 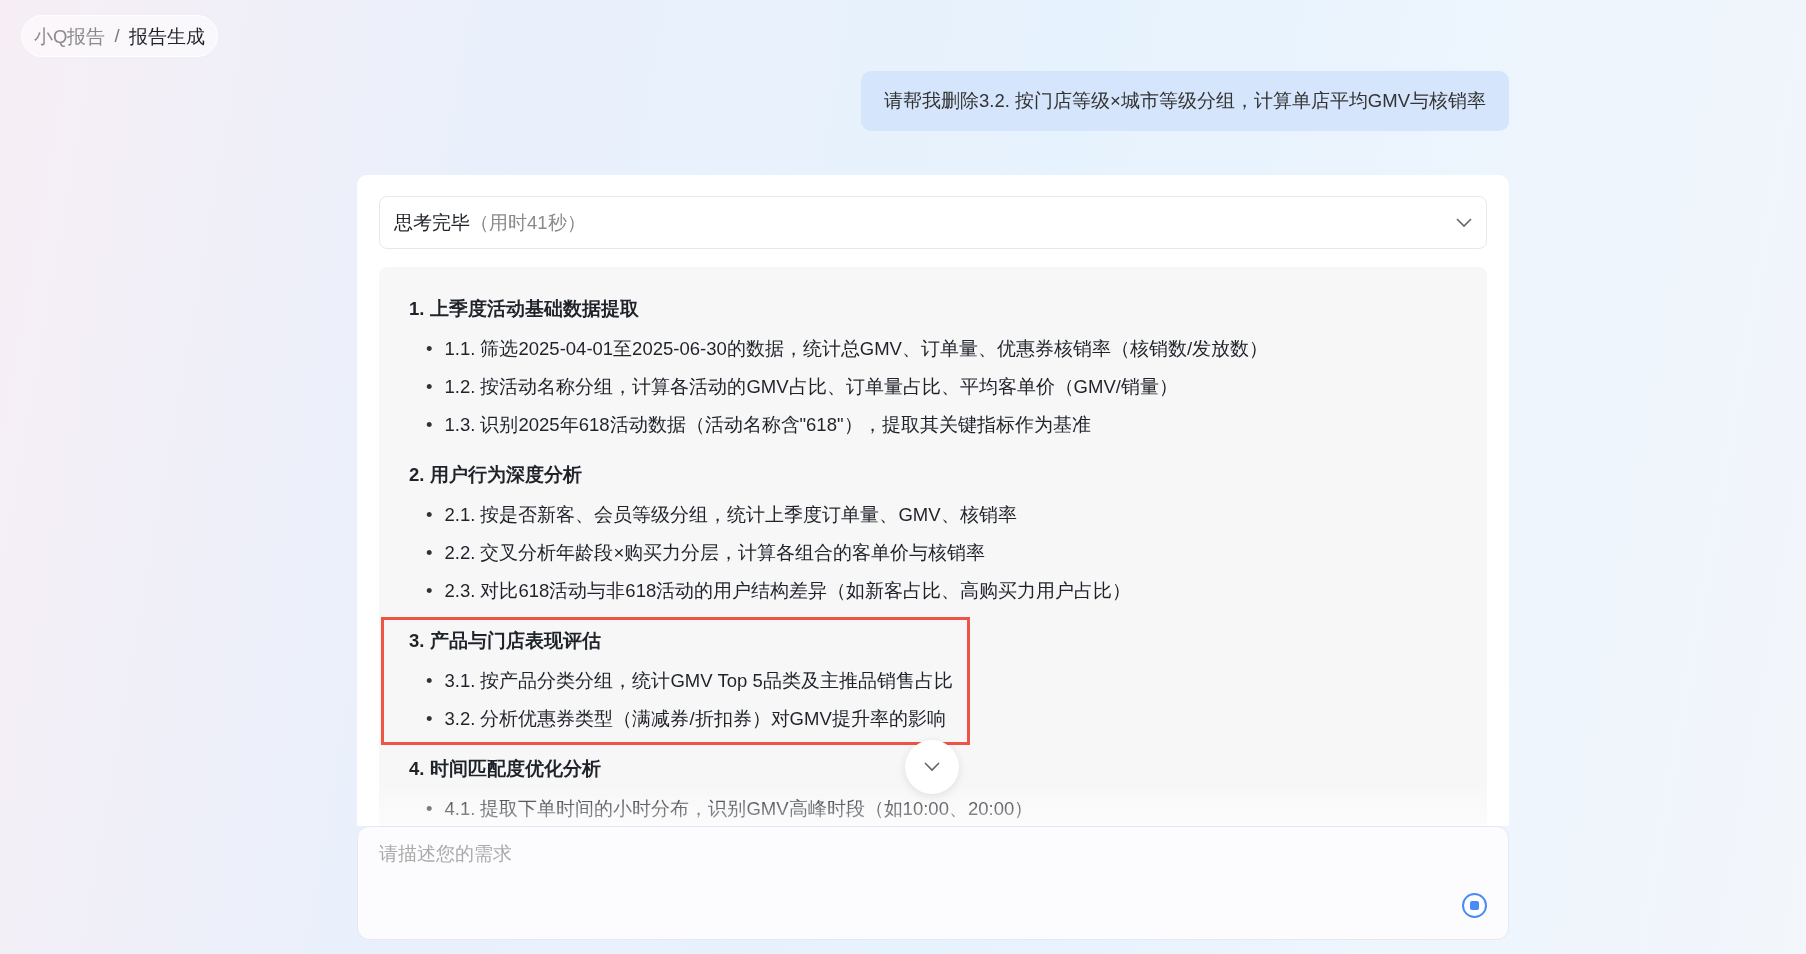 I want to click on message-input-field: 请描述您的需求, so click(x=933, y=883).